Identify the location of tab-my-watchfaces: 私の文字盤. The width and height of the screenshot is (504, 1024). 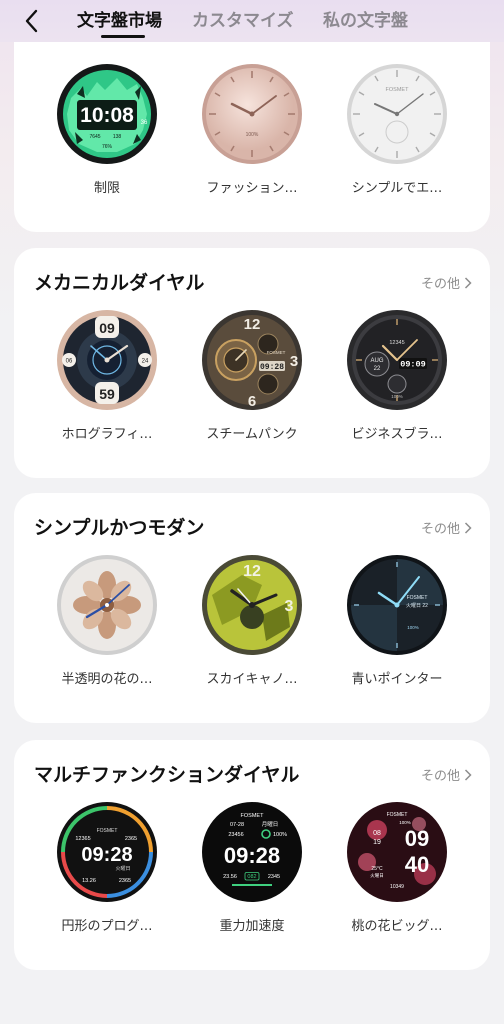
(365, 18).